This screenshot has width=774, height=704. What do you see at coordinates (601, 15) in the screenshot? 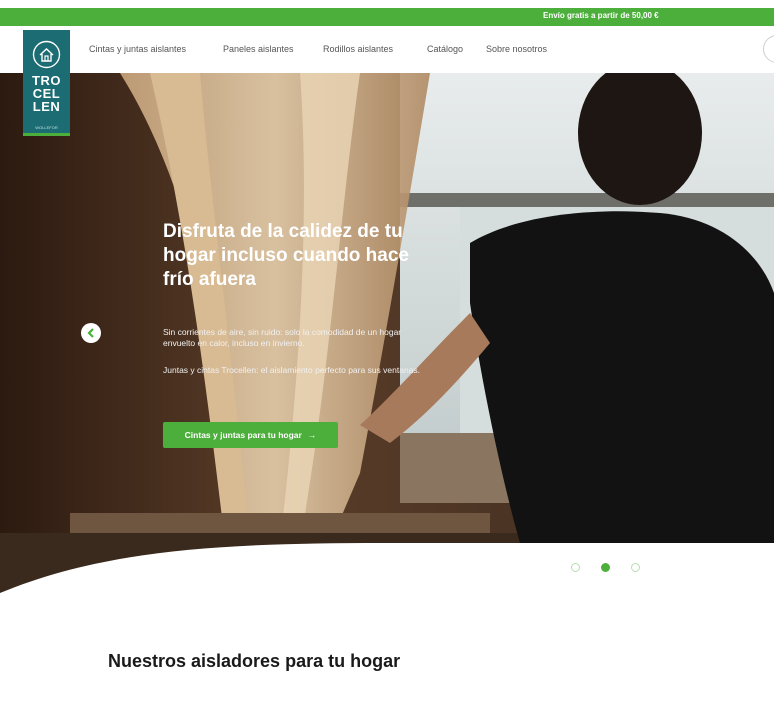
I see `promo-text: Envío gratis a partir de 50,00 €` at bounding box center [601, 15].